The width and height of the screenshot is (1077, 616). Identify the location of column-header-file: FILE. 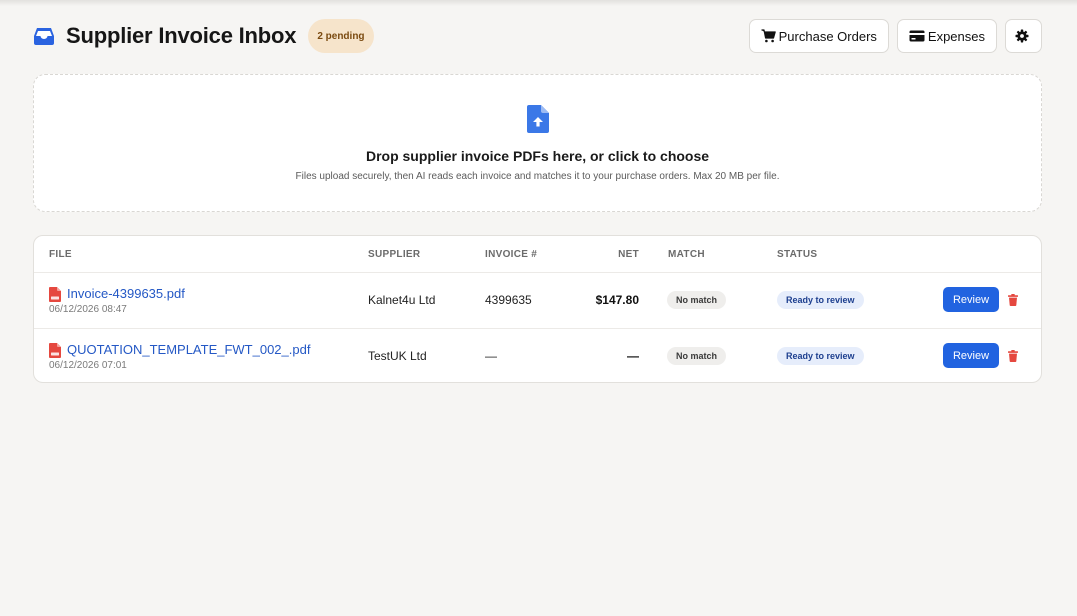
(60, 254).